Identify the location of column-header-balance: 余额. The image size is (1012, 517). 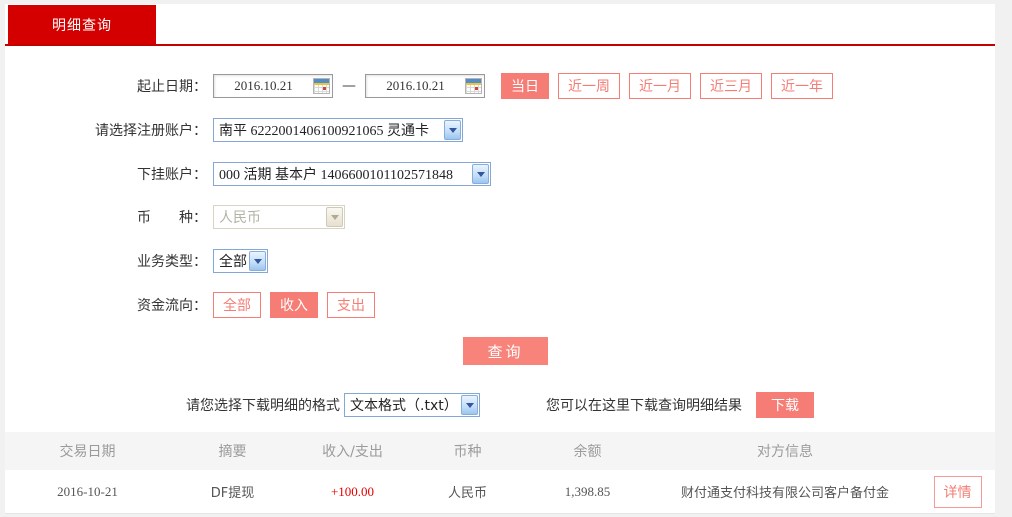
(587, 452).